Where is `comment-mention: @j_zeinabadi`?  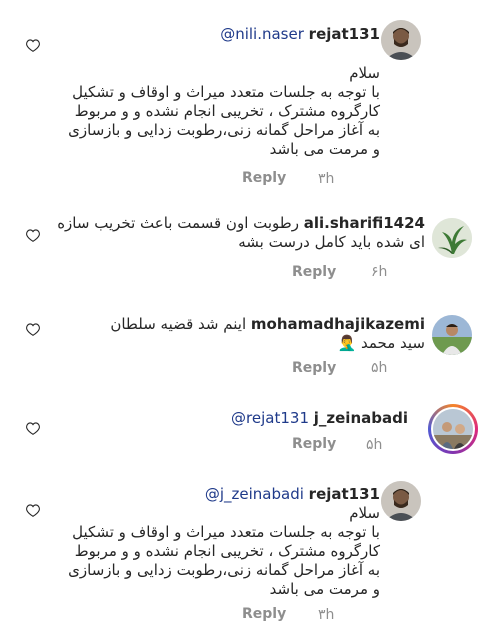 comment-mention: @j_zeinabadi is located at coordinates (254, 494).